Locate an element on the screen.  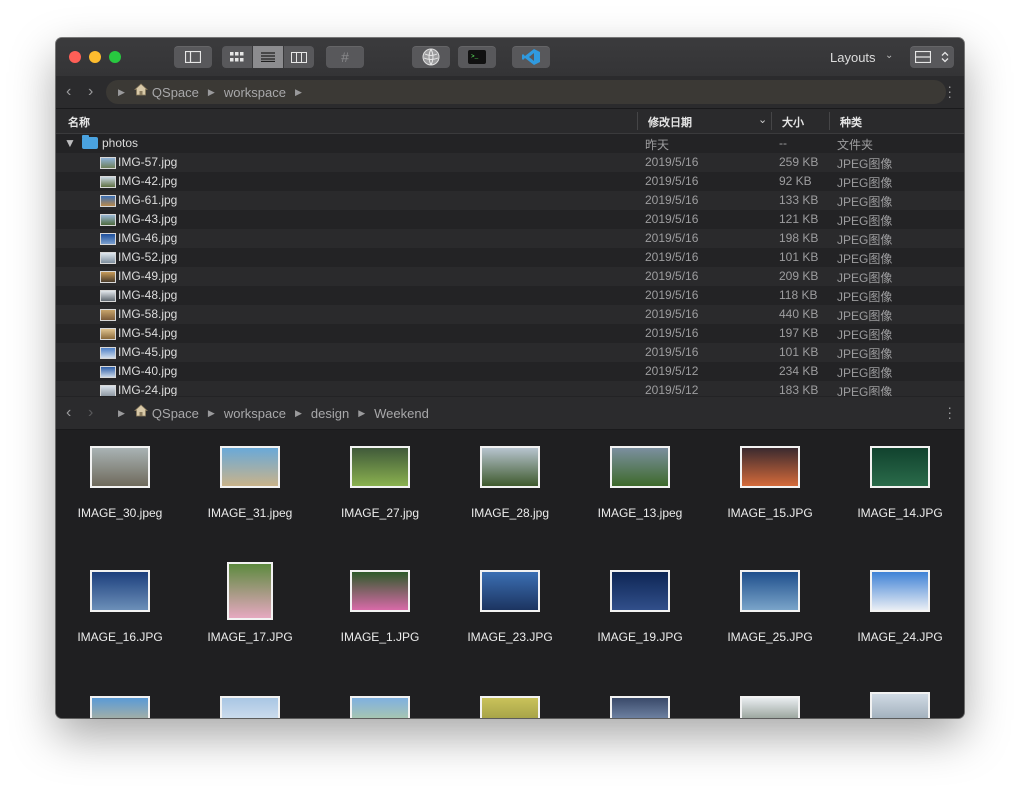
file-name: IMG-45.jpg is located at coordinates (148, 352).